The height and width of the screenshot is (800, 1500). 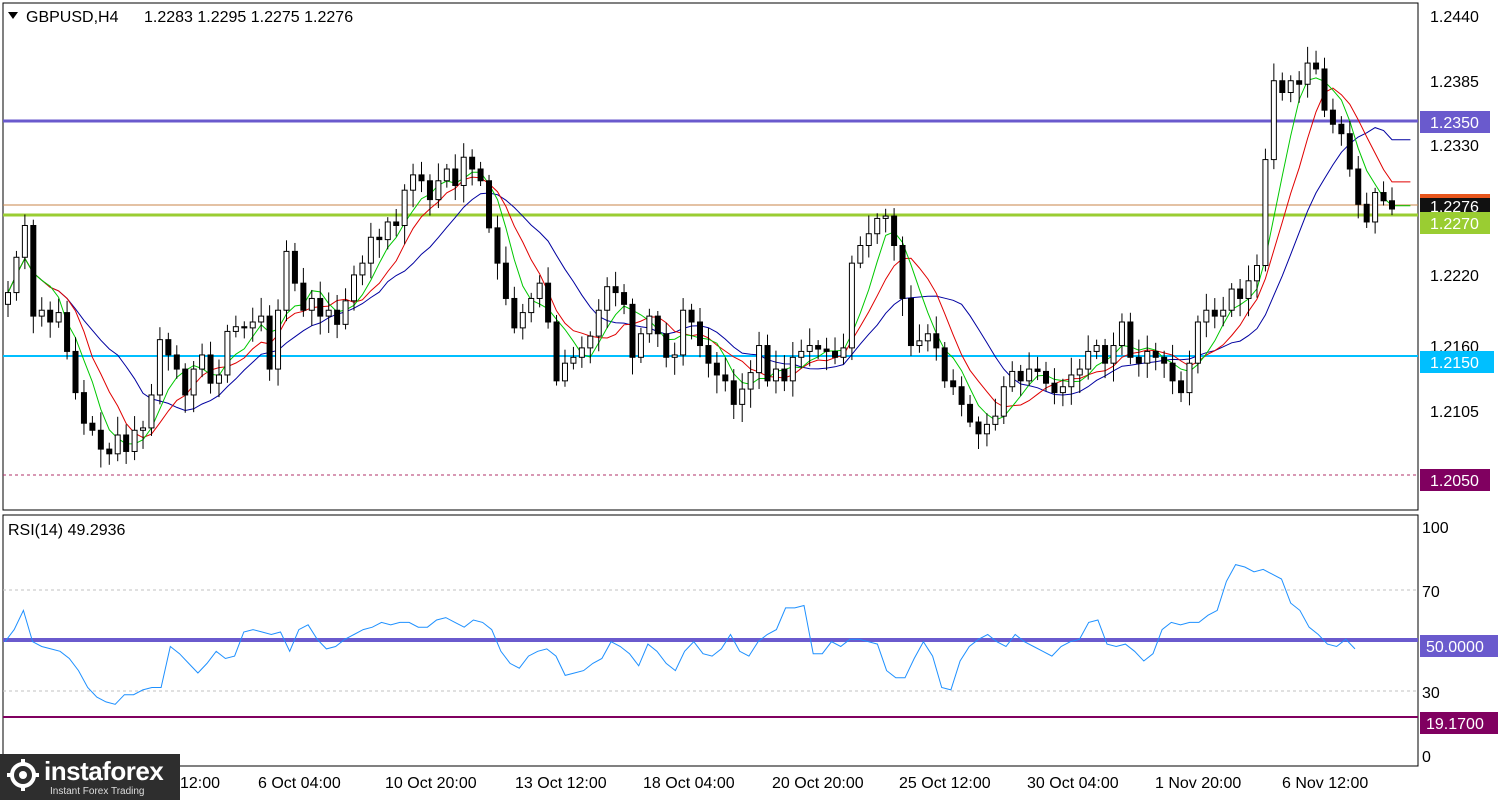 I want to click on time-label: 18 Oct 04:00, so click(x=689, y=783).